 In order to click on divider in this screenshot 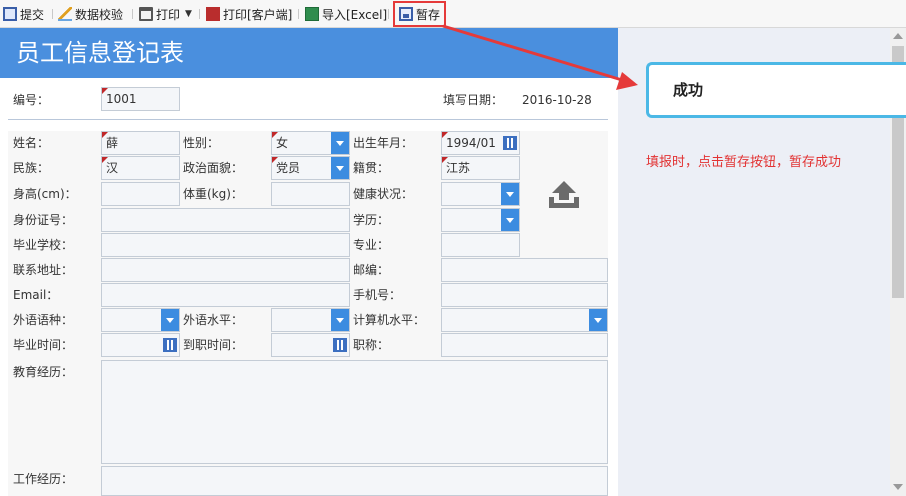, I will do `click(308, 119)`.